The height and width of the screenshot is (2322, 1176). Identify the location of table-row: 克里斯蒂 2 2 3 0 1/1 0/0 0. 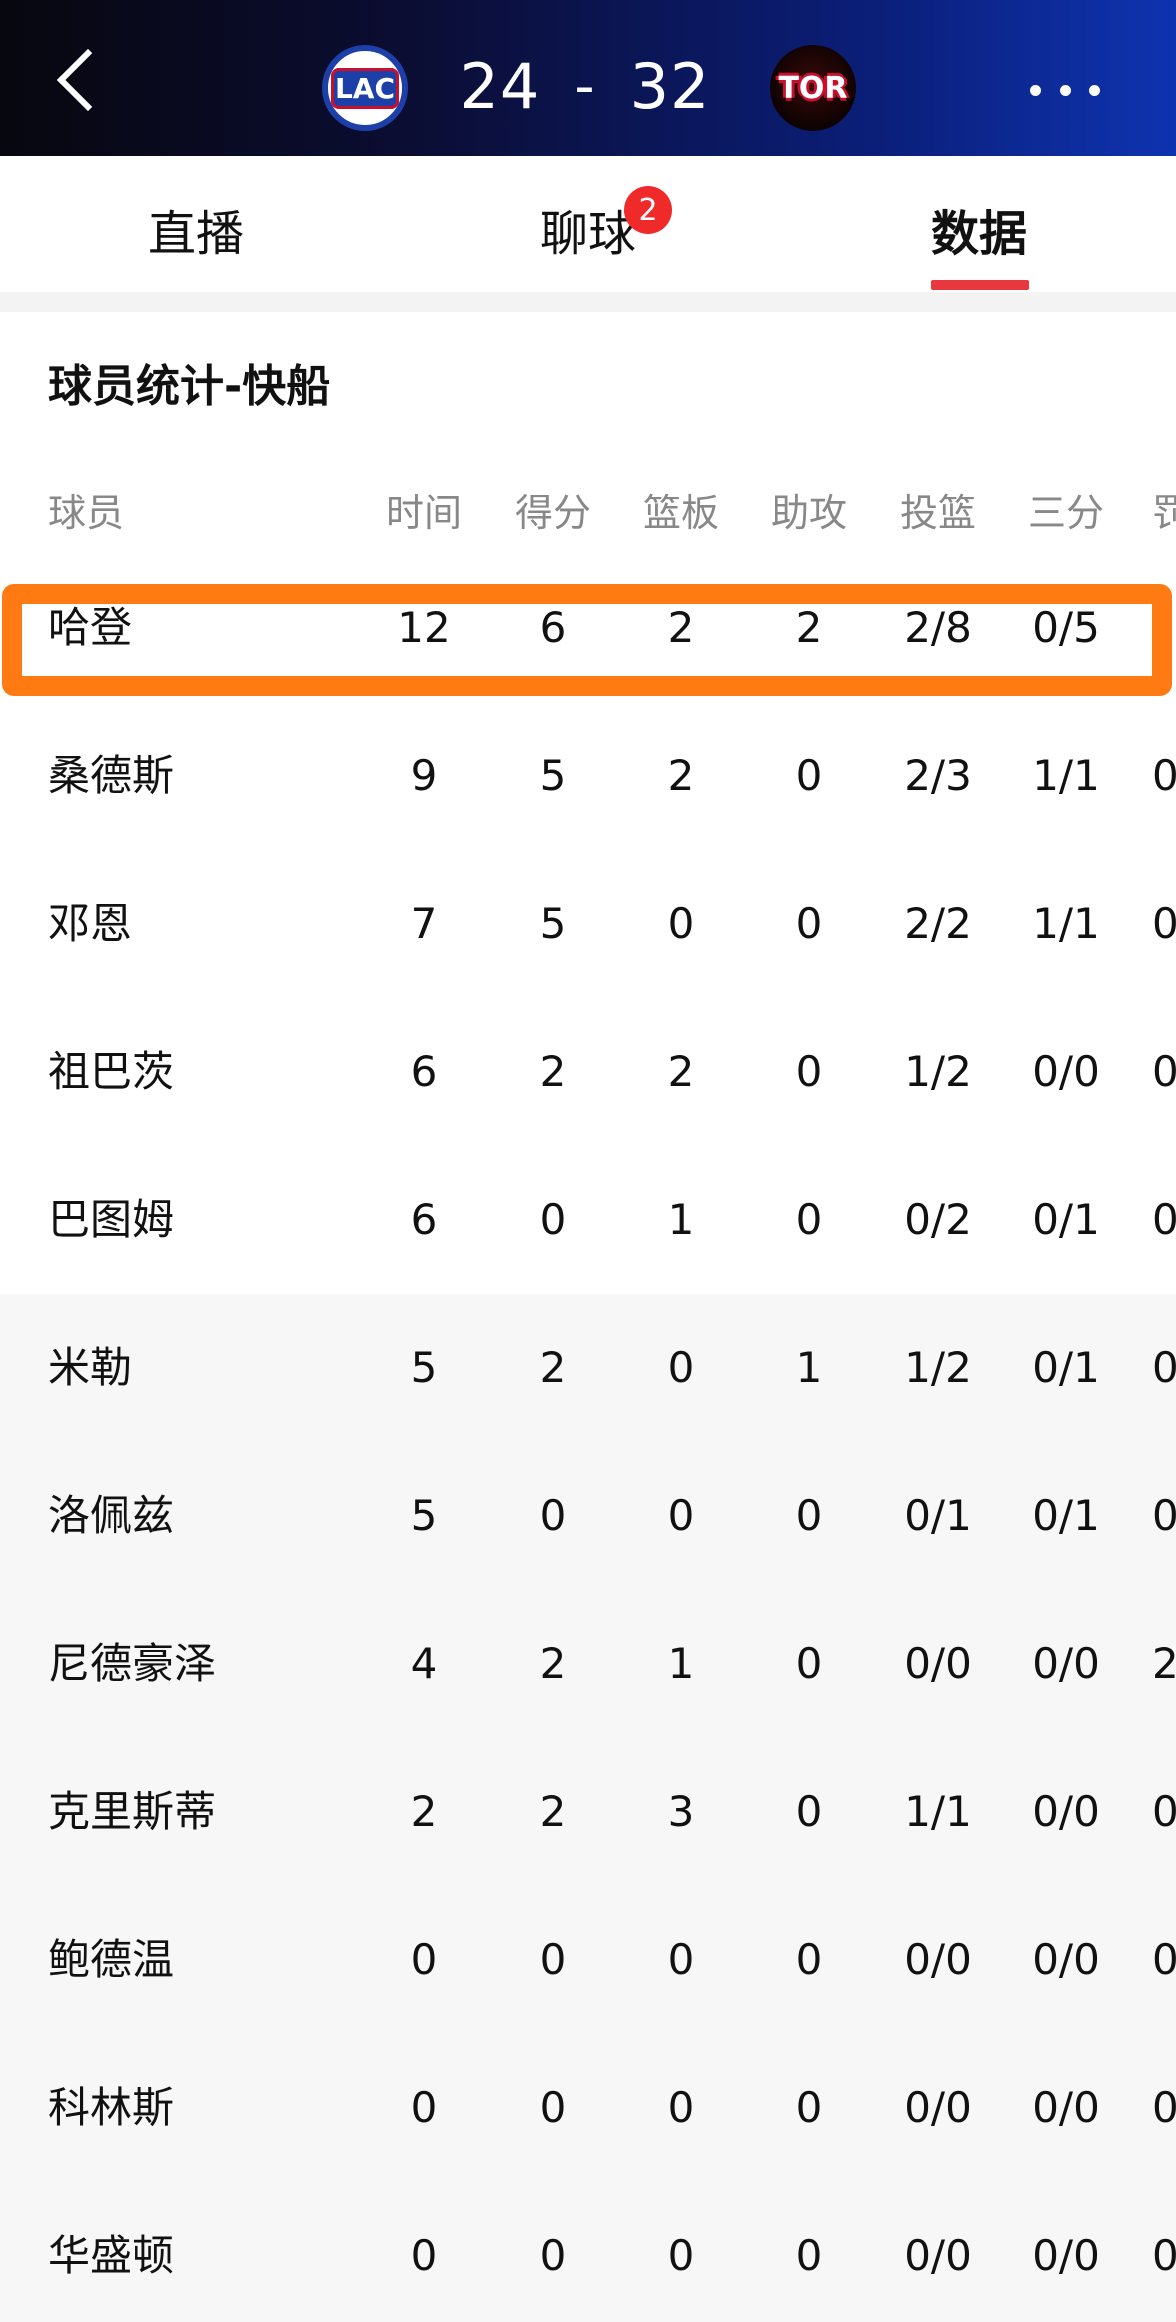
(588, 1812).